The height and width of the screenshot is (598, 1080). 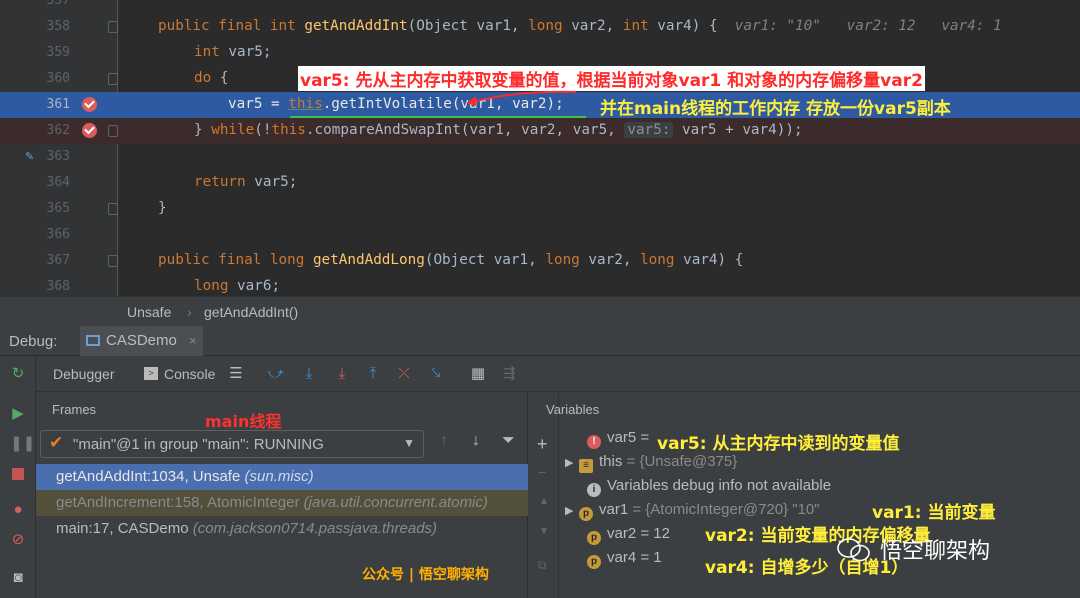 What do you see at coordinates (853, 550) in the screenshot?
I see `wechat-icon` at bounding box center [853, 550].